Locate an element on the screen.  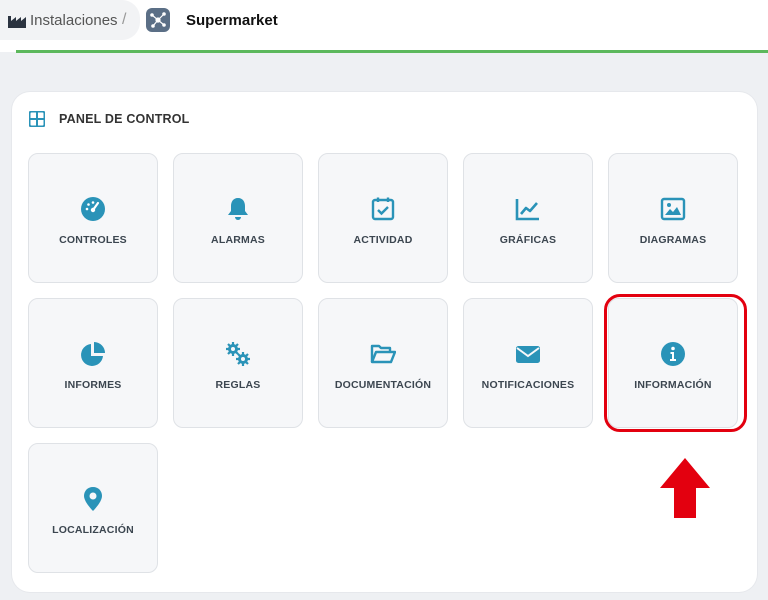
arrow-up-icon is located at coordinates (685, 488).